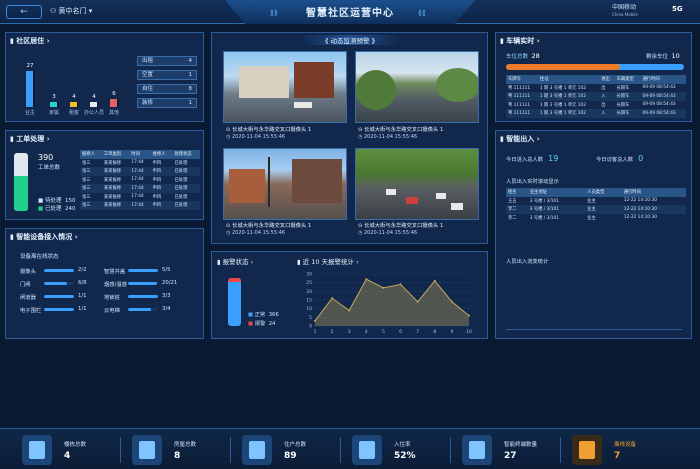 This screenshot has width=700, height=469. What do you see at coordinates (309, 301) in the screenshot?
I see `y-tick-label: 15` at bounding box center [309, 301].